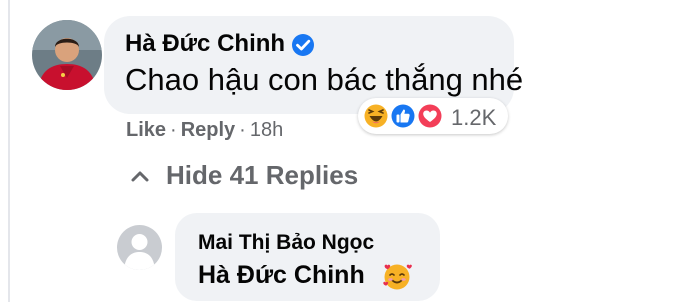 The height and width of the screenshot is (302, 700). Describe the element at coordinates (474, 117) in the screenshot. I see `reaction-count: 1.2K` at that location.